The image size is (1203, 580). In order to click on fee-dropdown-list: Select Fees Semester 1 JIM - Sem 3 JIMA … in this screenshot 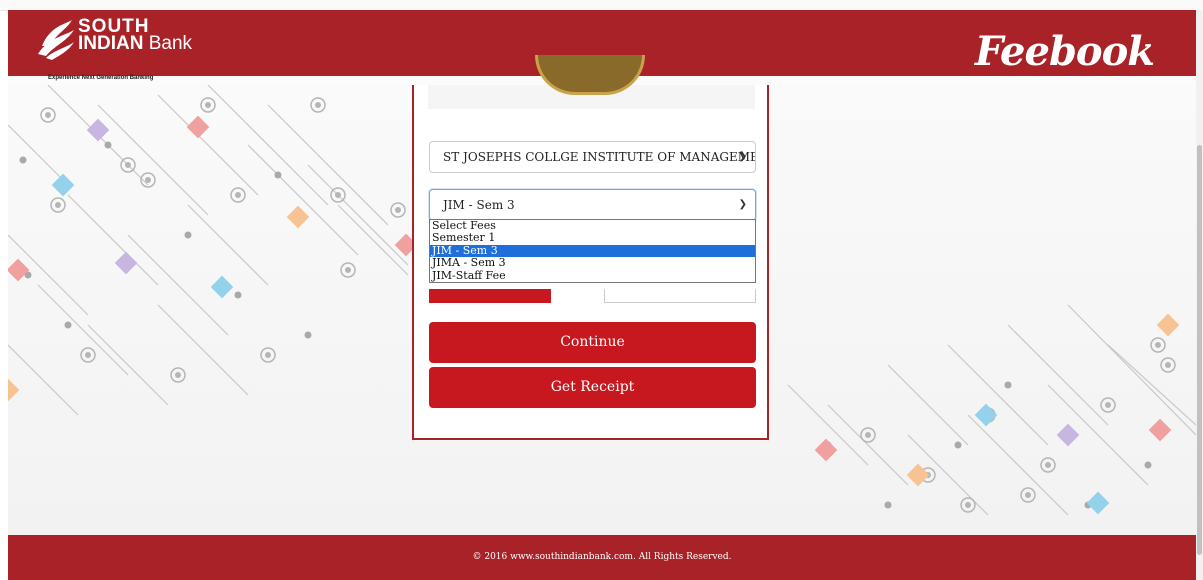, I will do `click(592, 251)`.